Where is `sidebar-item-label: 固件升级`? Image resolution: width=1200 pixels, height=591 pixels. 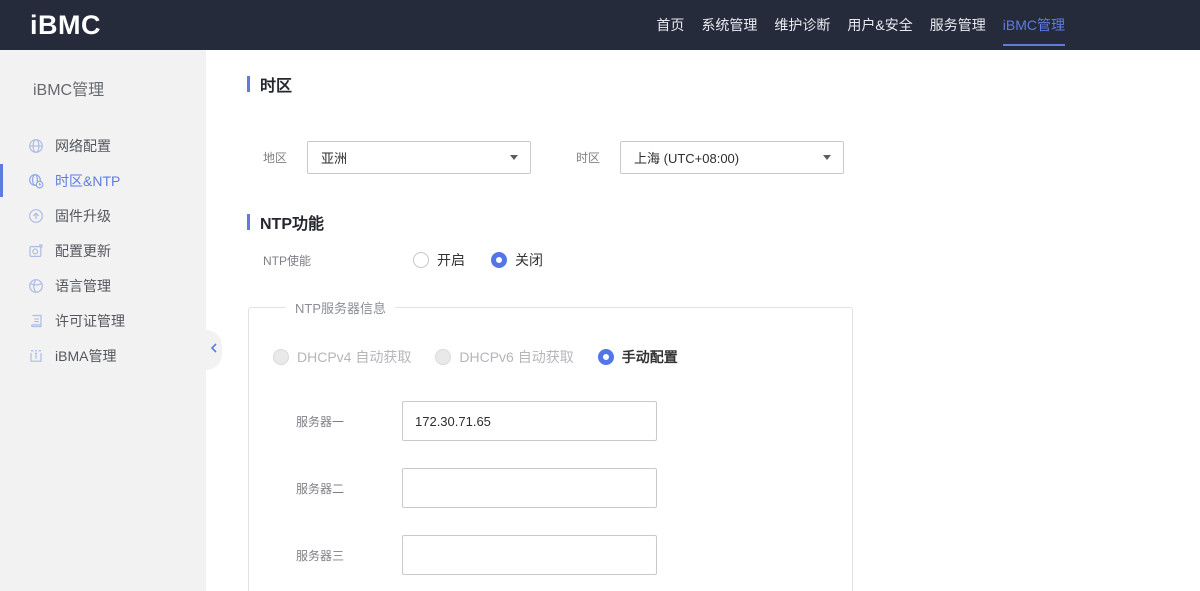 sidebar-item-label: 固件升级 is located at coordinates (83, 215).